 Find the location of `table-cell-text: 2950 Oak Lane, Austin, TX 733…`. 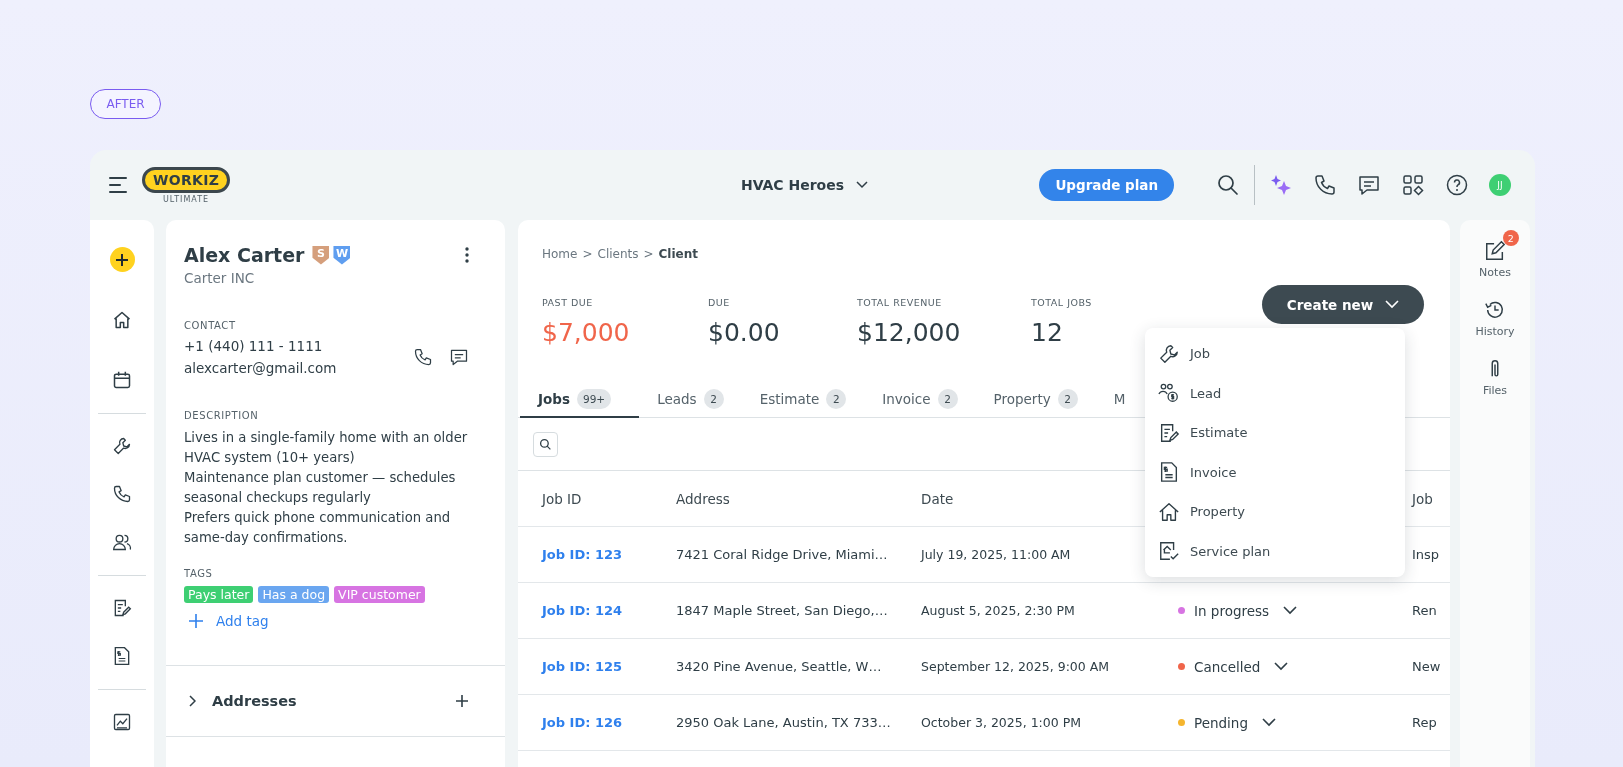

table-cell-text: 2950 Oak Lane, Austin, TX 733… is located at coordinates (784, 722).